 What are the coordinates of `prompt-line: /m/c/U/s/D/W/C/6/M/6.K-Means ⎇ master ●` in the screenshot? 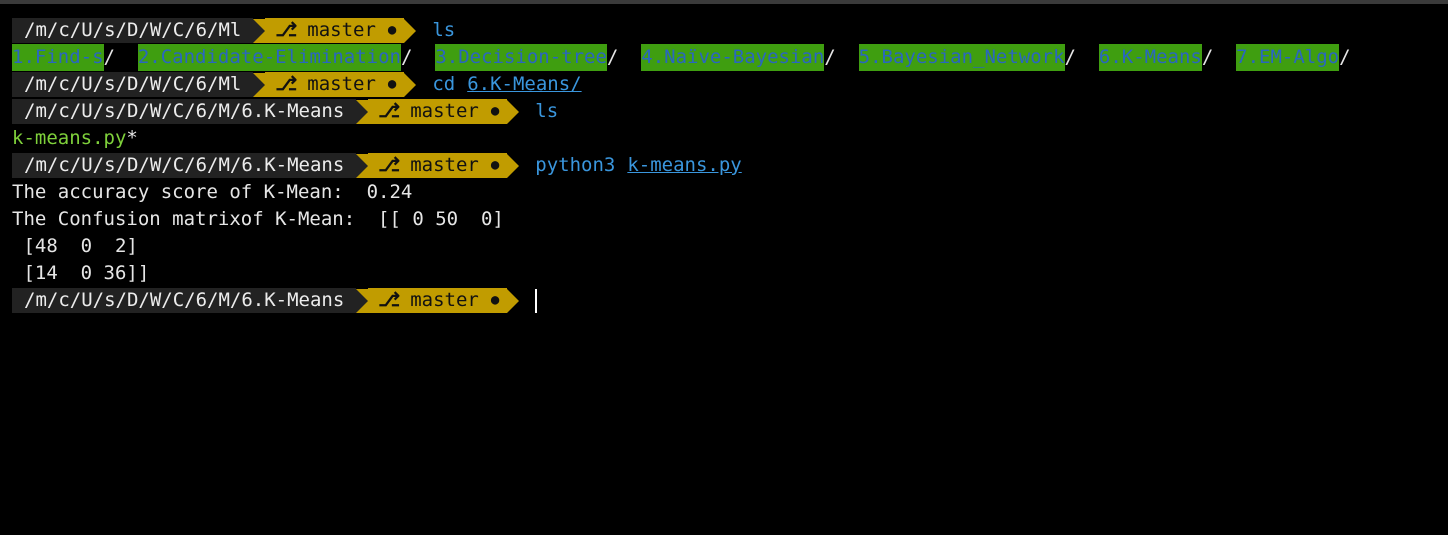 It's located at (730, 300).